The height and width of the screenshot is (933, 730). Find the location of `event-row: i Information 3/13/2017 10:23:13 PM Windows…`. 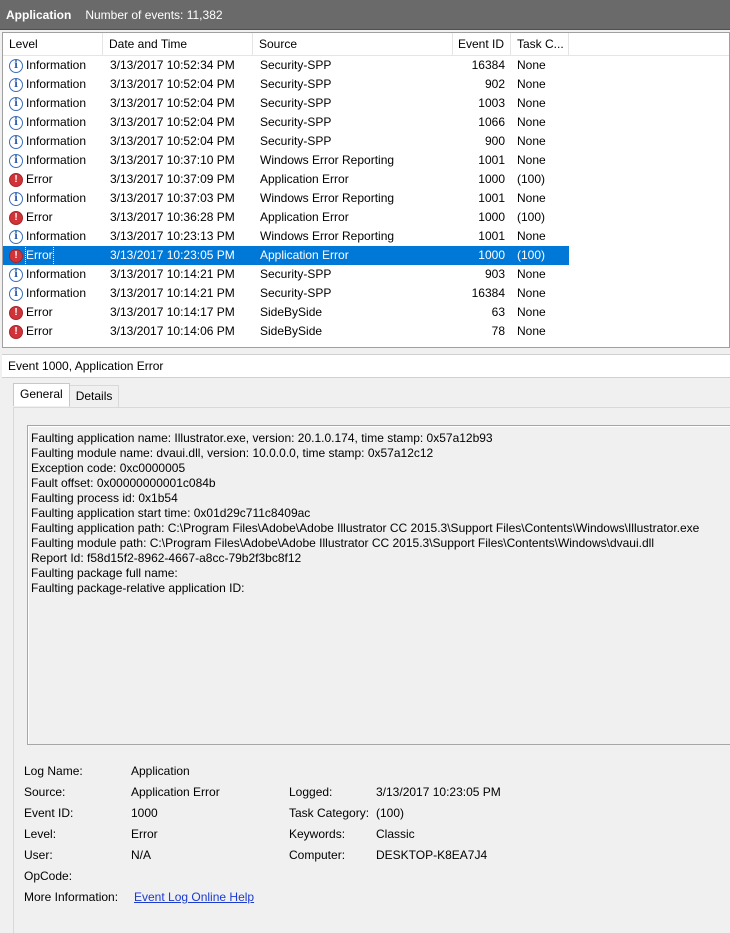

event-row: i Information 3/13/2017 10:23:13 PM Windows… is located at coordinates (366, 236).